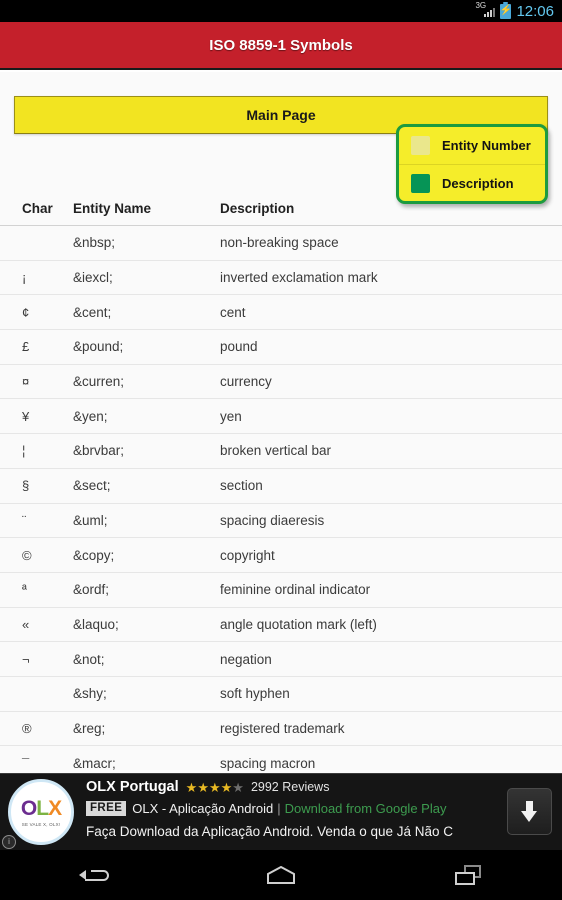 This screenshot has height=900, width=562. I want to click on cell-entity-name: &laquo;, so click(96, 624).